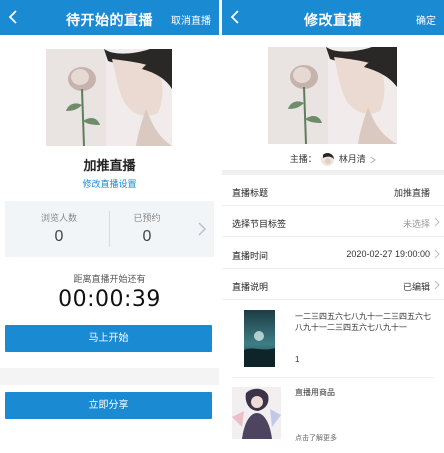  I want to click on row-label: 选择节目标签, so click(259, 224).